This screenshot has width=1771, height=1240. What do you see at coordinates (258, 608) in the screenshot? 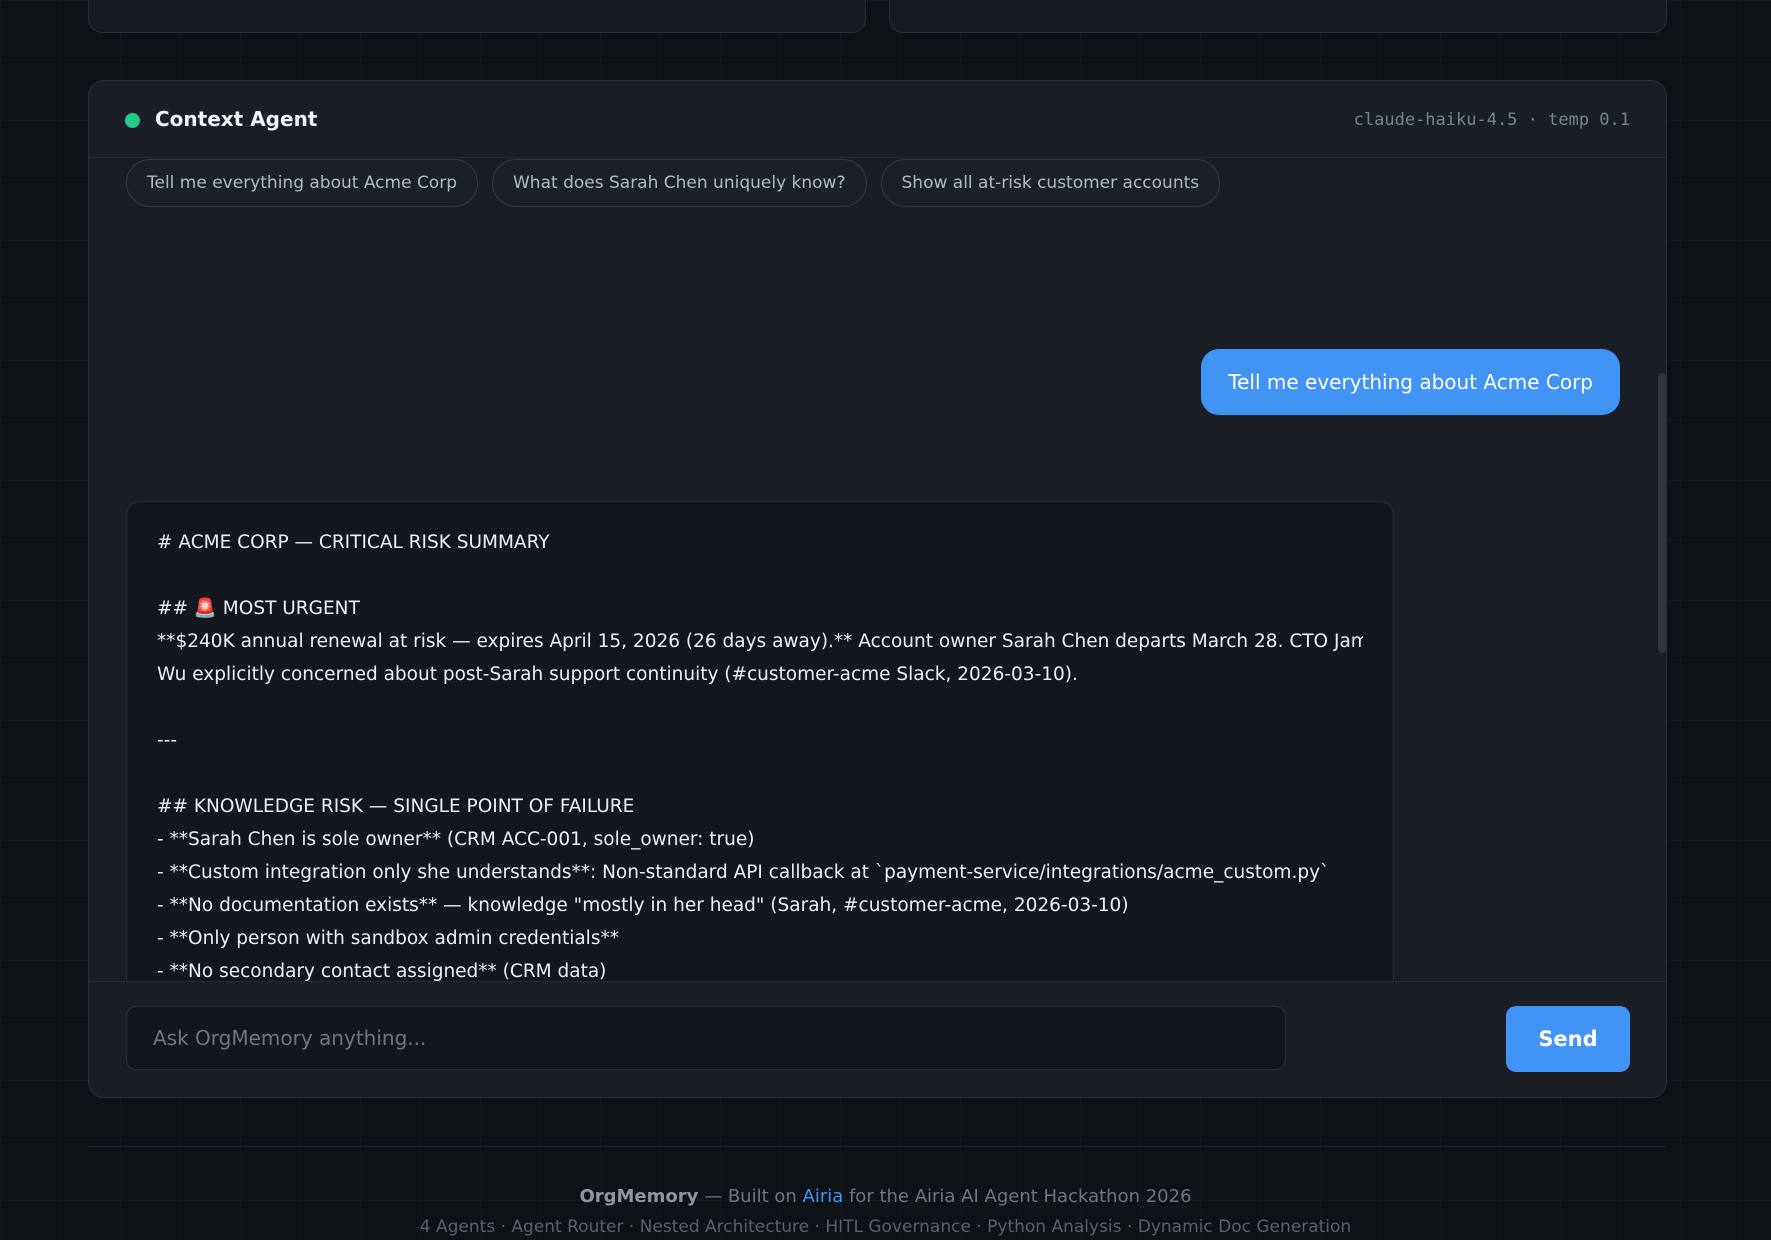
I see `assistant-message-line: ## 🚨 MOST URGENT` at bounding box center [258, 608].